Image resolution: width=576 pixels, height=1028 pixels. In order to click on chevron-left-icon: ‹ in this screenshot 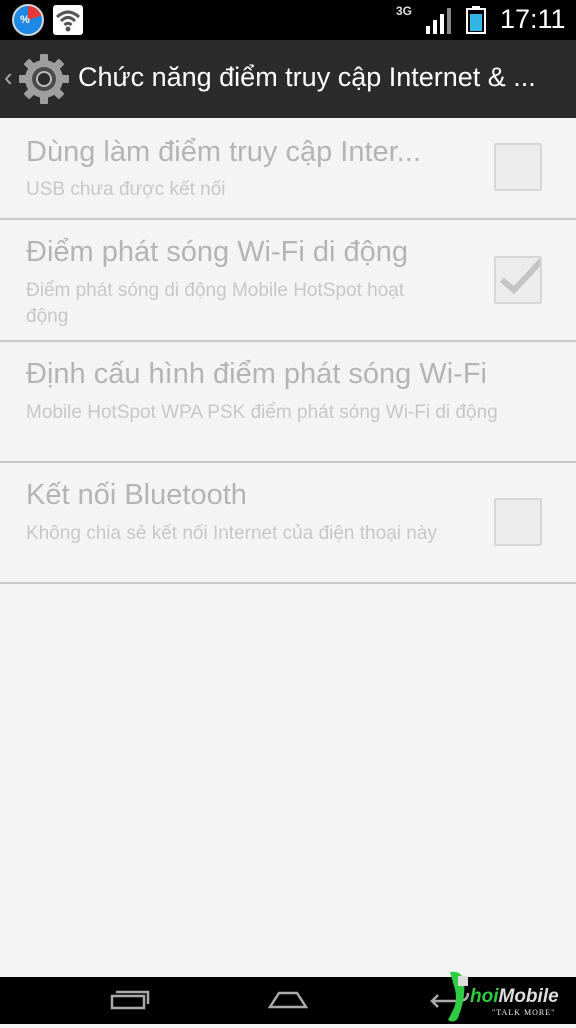, I will do `click(8, 77)`.